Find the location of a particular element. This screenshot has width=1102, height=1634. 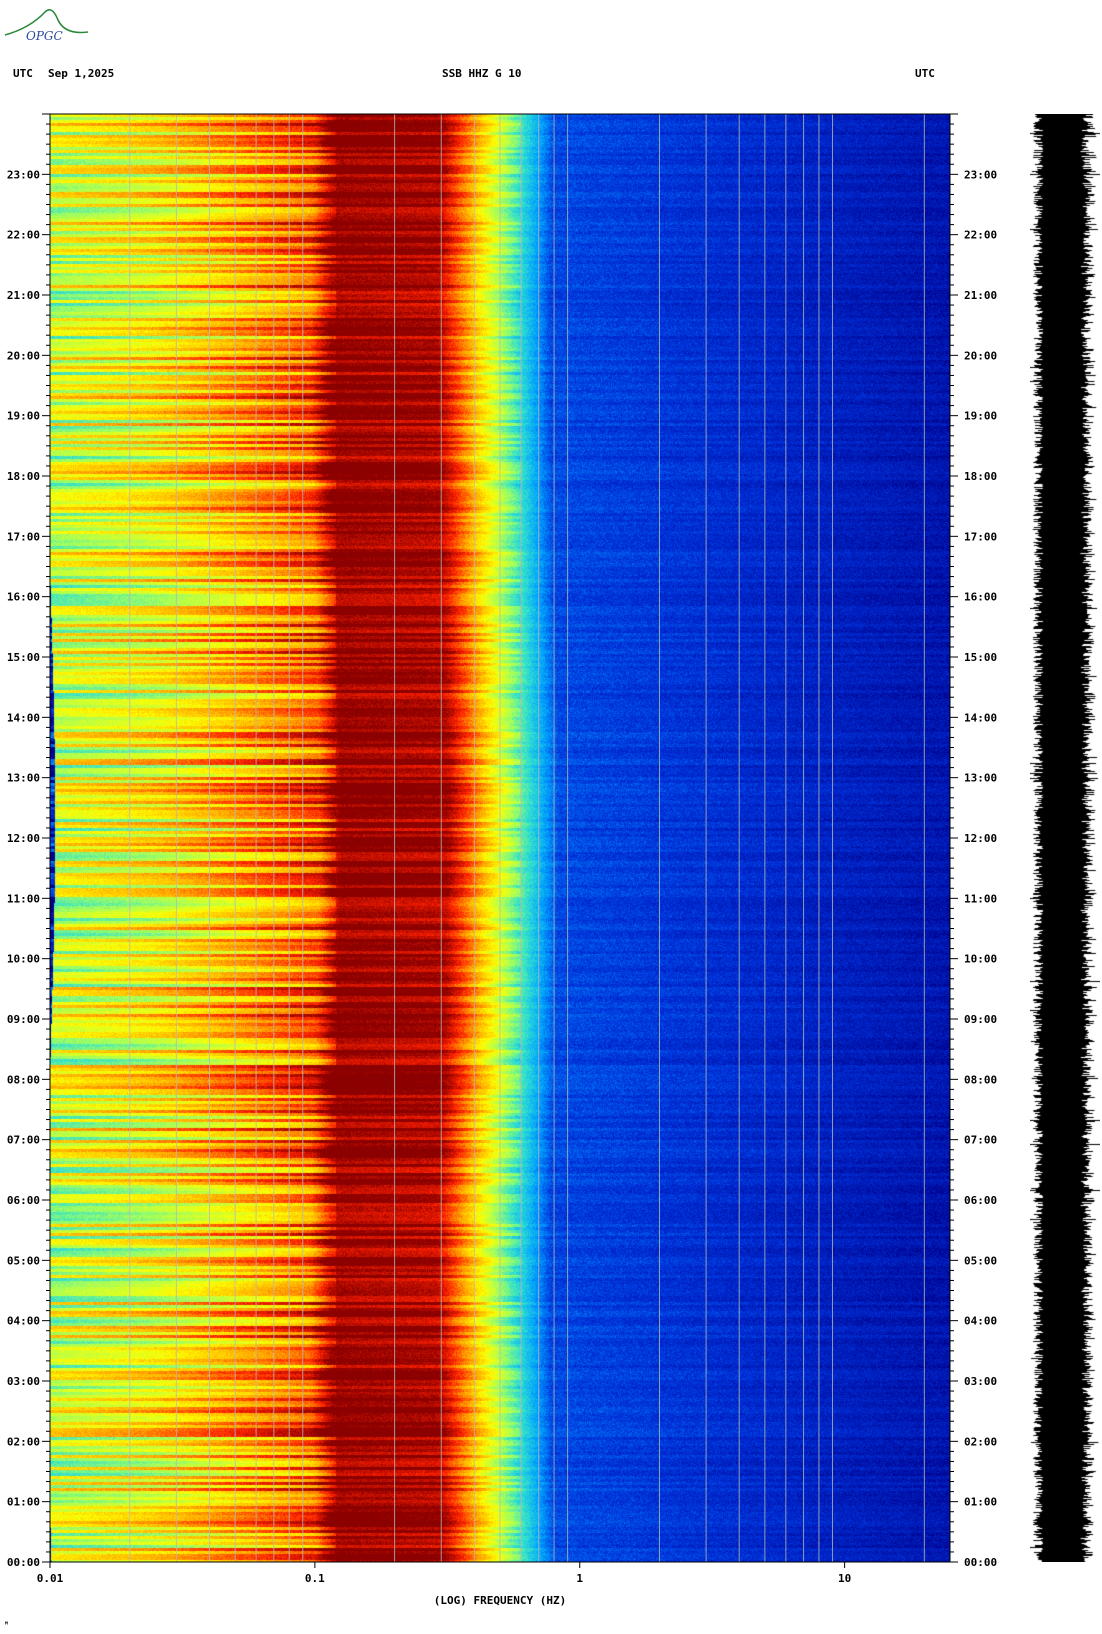

y-tick-label-right: 05:00 is located at coordinates (980, 1260).